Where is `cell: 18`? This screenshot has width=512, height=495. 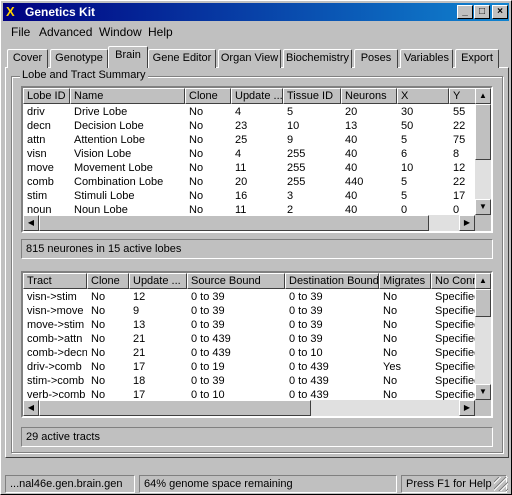
cell: 18 is located at coordinates (139, 381).